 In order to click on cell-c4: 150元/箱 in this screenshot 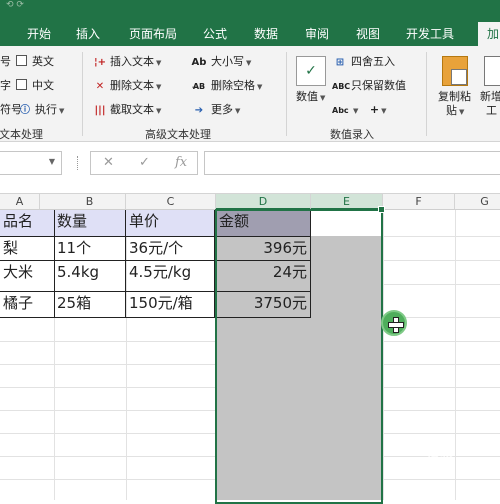, I will do `click(171, 303)`.